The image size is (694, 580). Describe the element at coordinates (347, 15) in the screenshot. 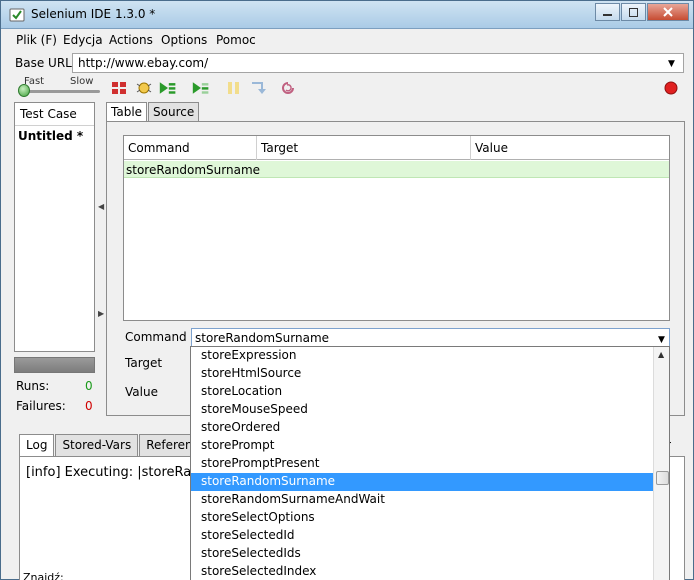

I see `title-bar: Selenium IDE 1.3.0 *` at that location.